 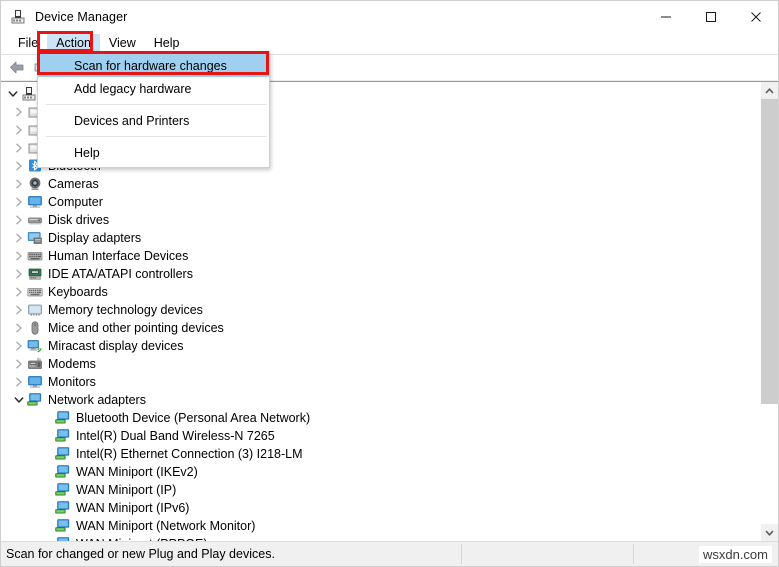 I want to click on back-arrow-icon, so click(x=17, y=68).